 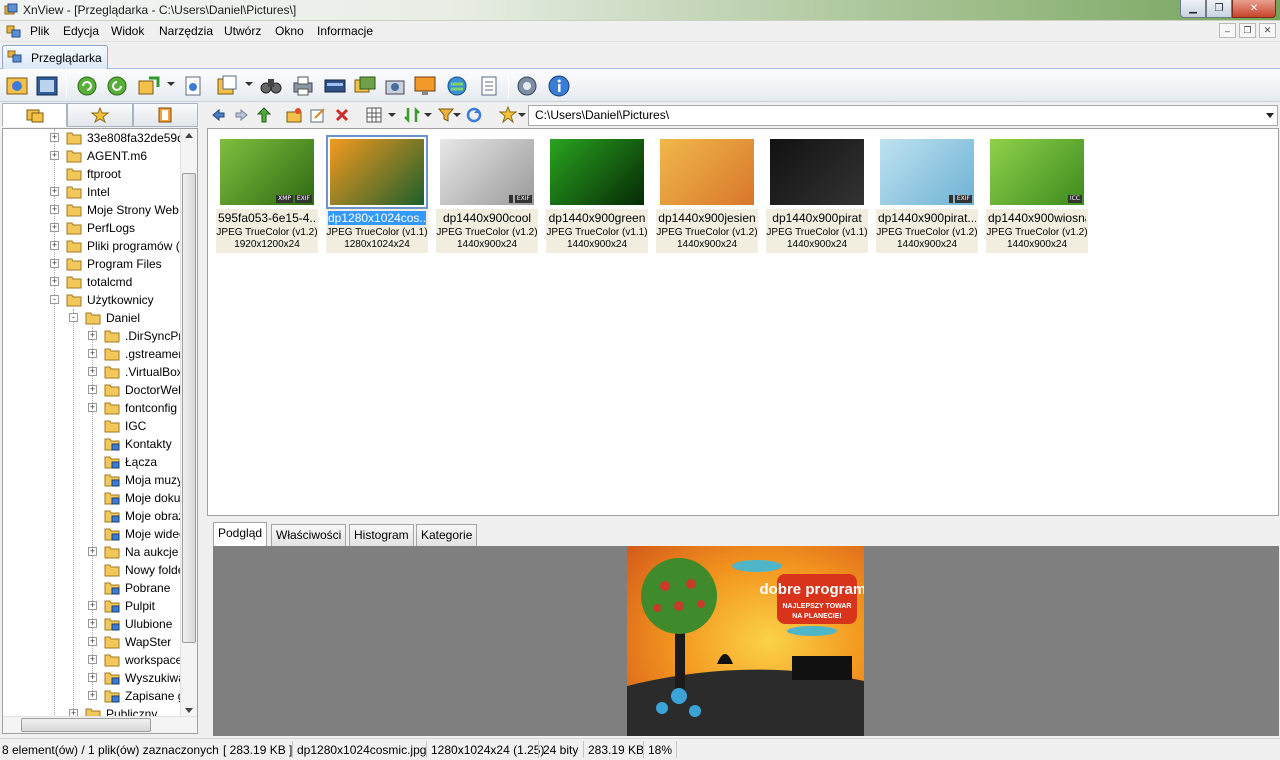 I want to click on tree-item: + Pulpit, so click(x=92, y=606).